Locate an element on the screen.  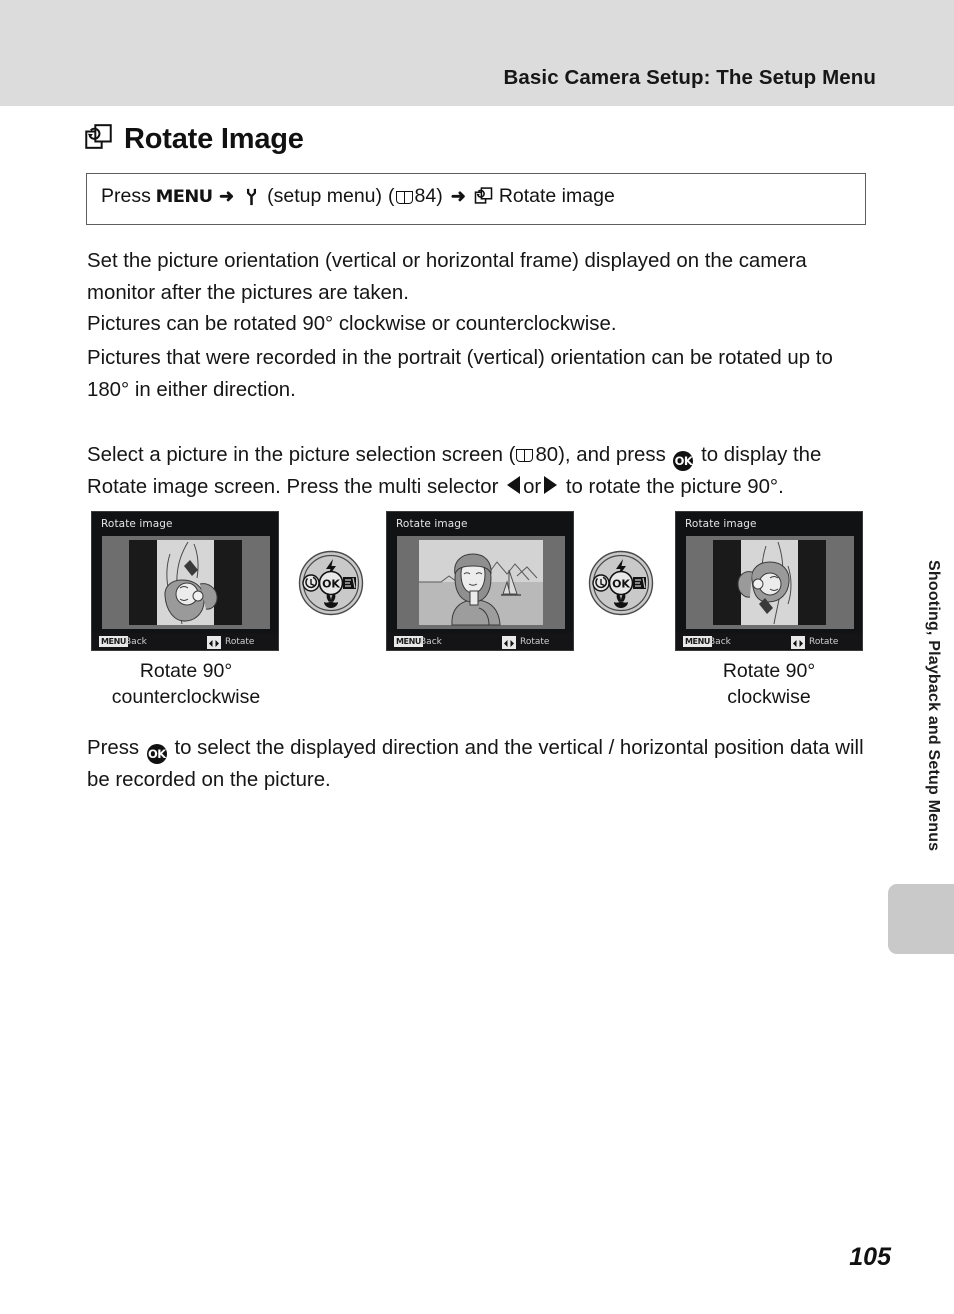
ok-button-icon-1: OK is located at coordinates (683, 461).